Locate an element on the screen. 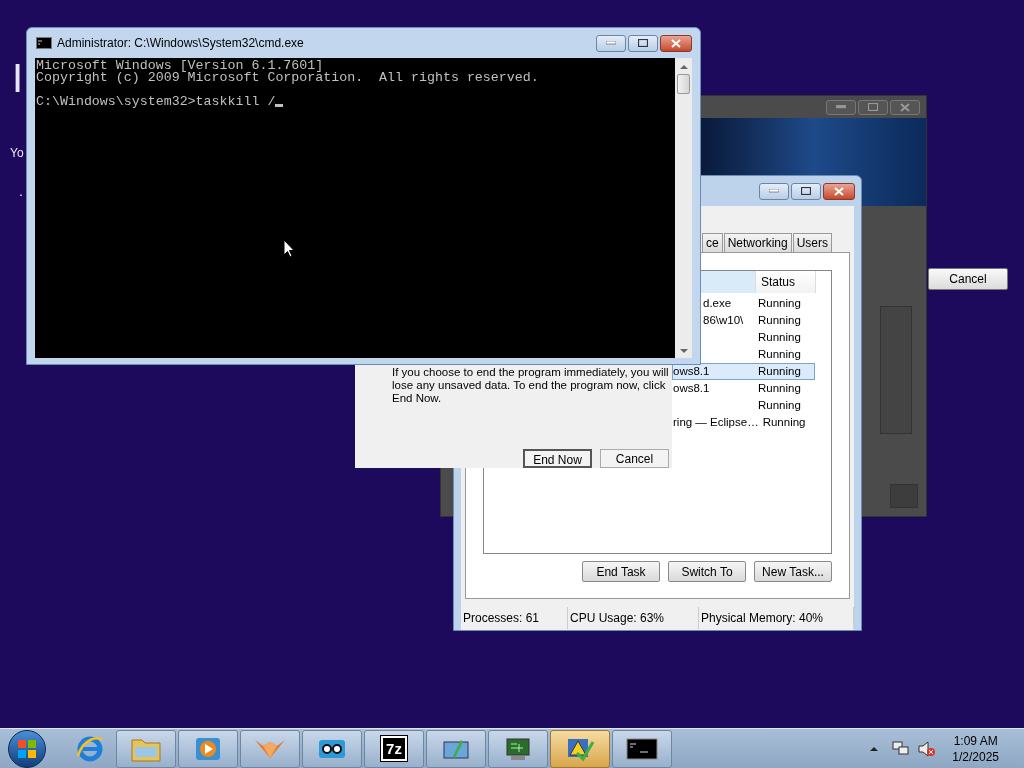  background-text: Yo is located at coordinates (17, 153).